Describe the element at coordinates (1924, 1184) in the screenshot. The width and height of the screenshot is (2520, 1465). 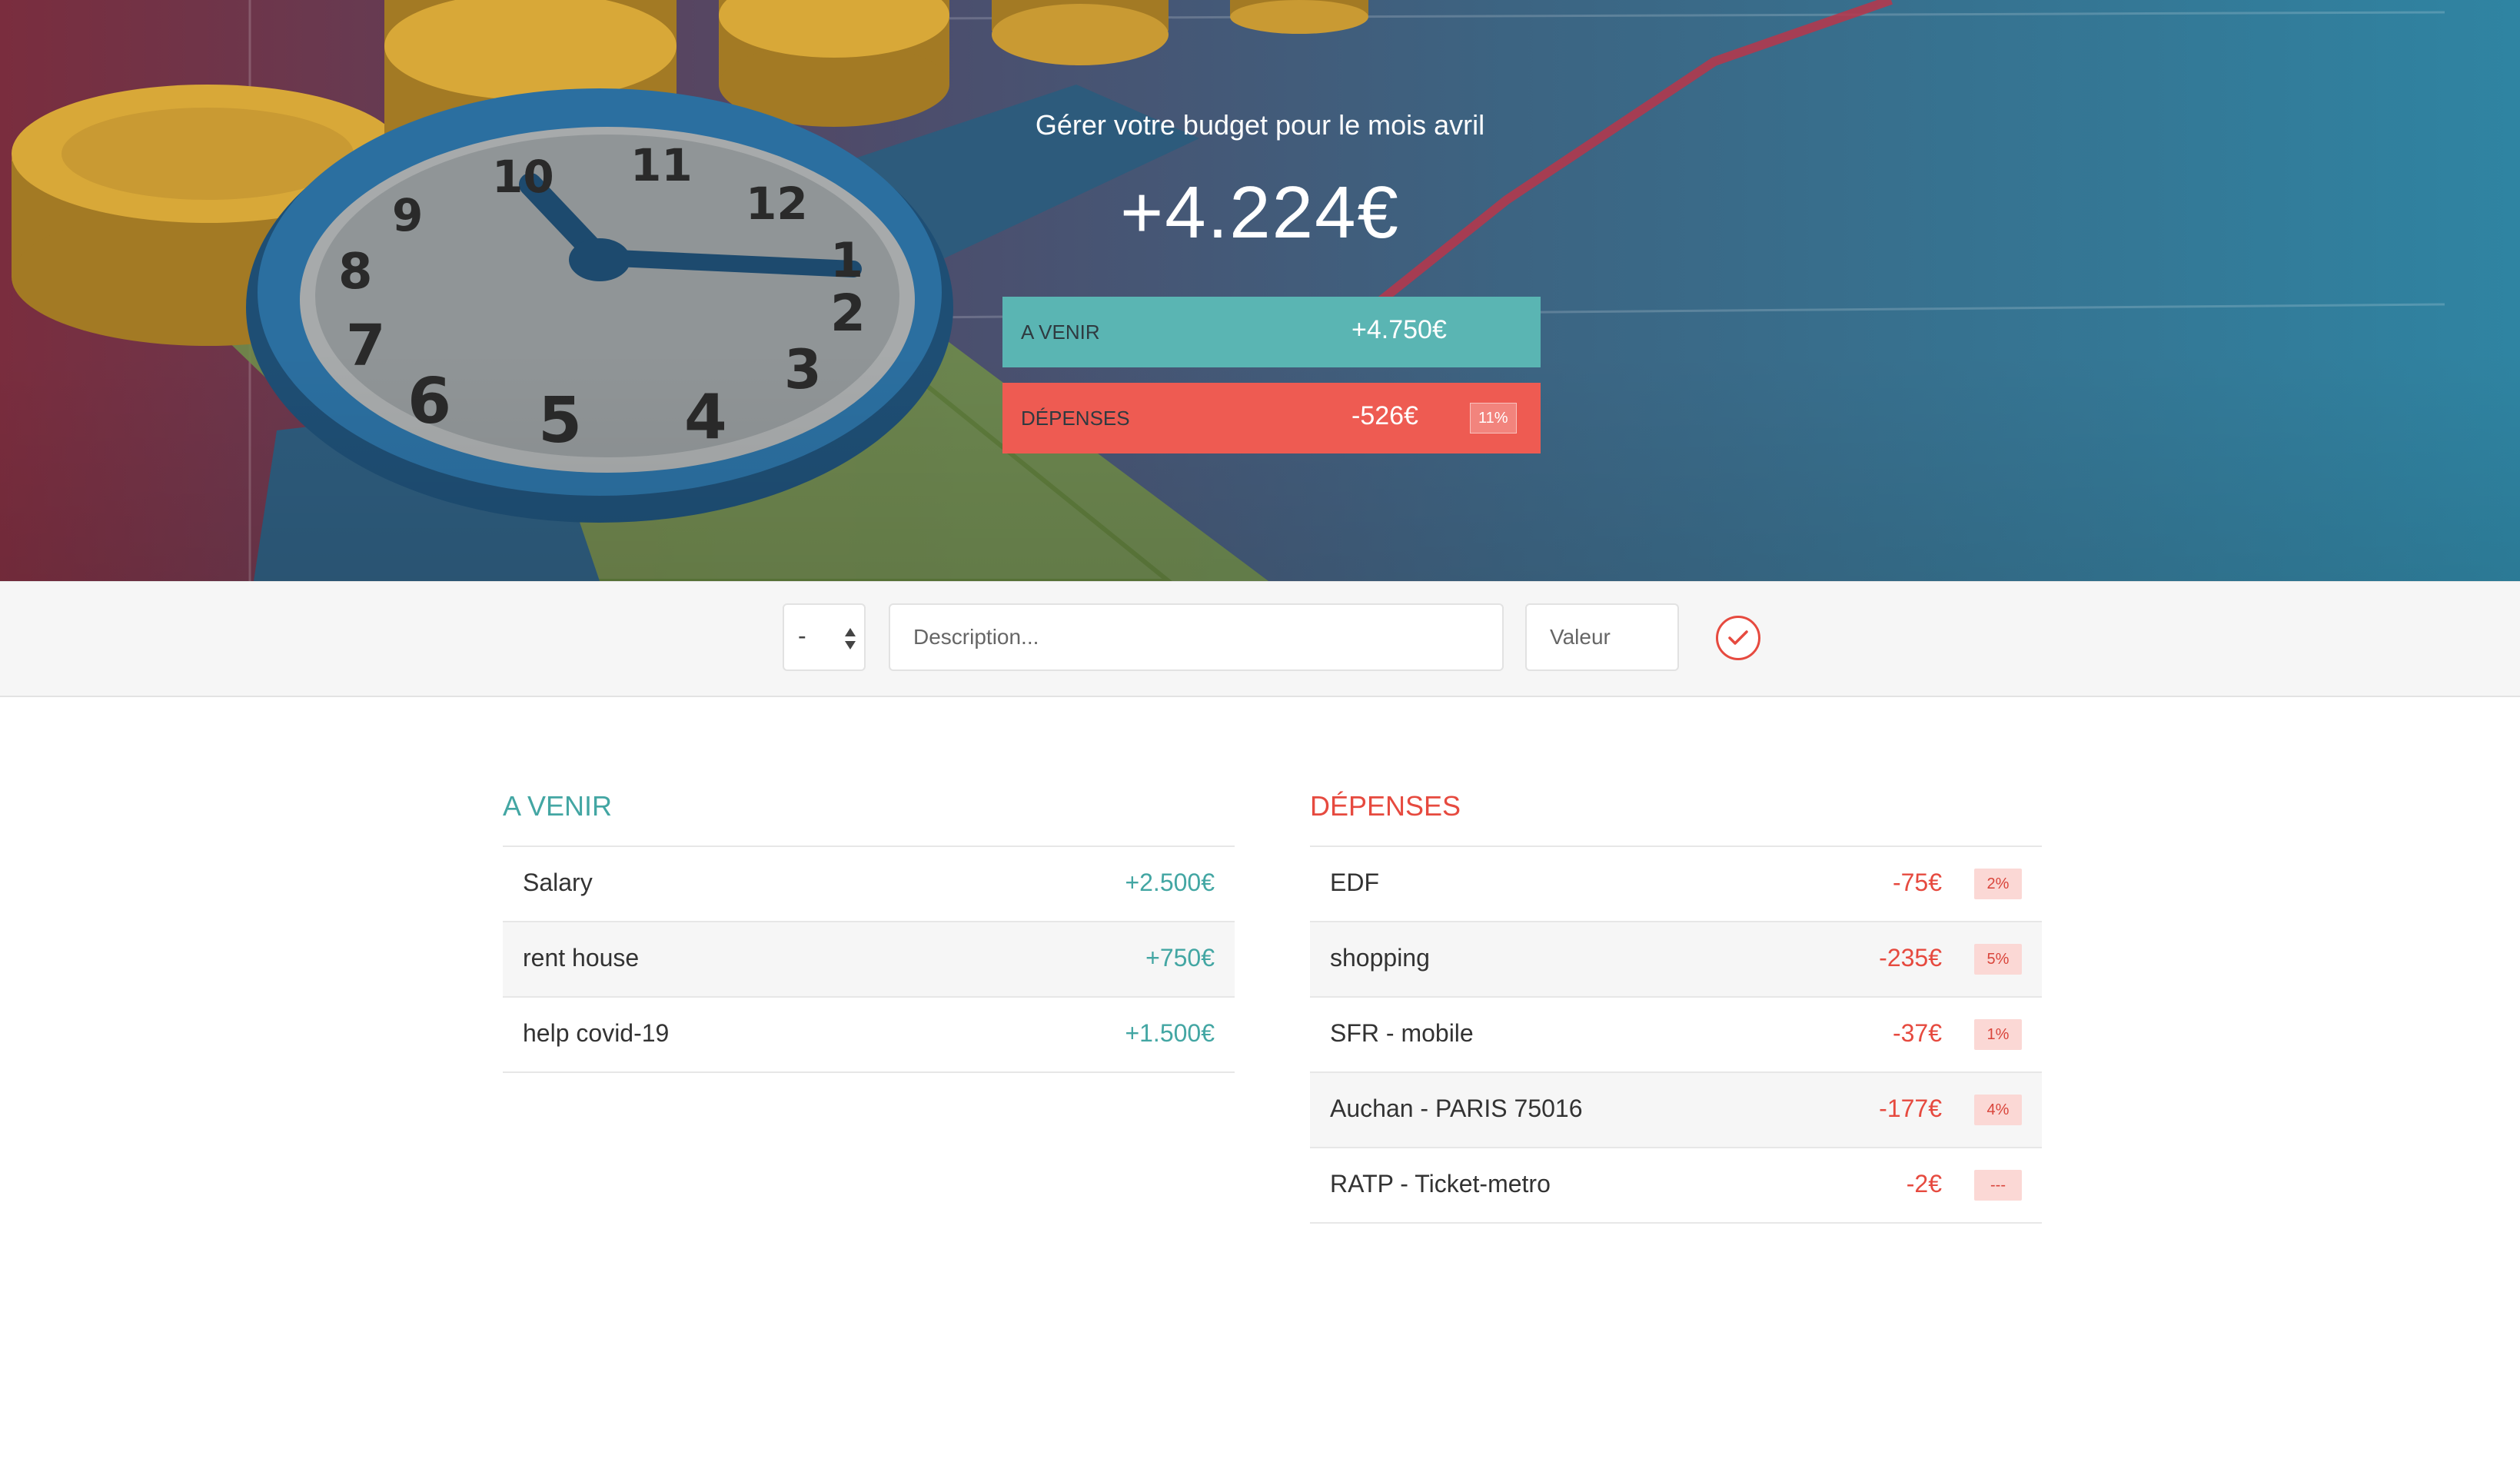
I see `row-value: -2€` at that location.